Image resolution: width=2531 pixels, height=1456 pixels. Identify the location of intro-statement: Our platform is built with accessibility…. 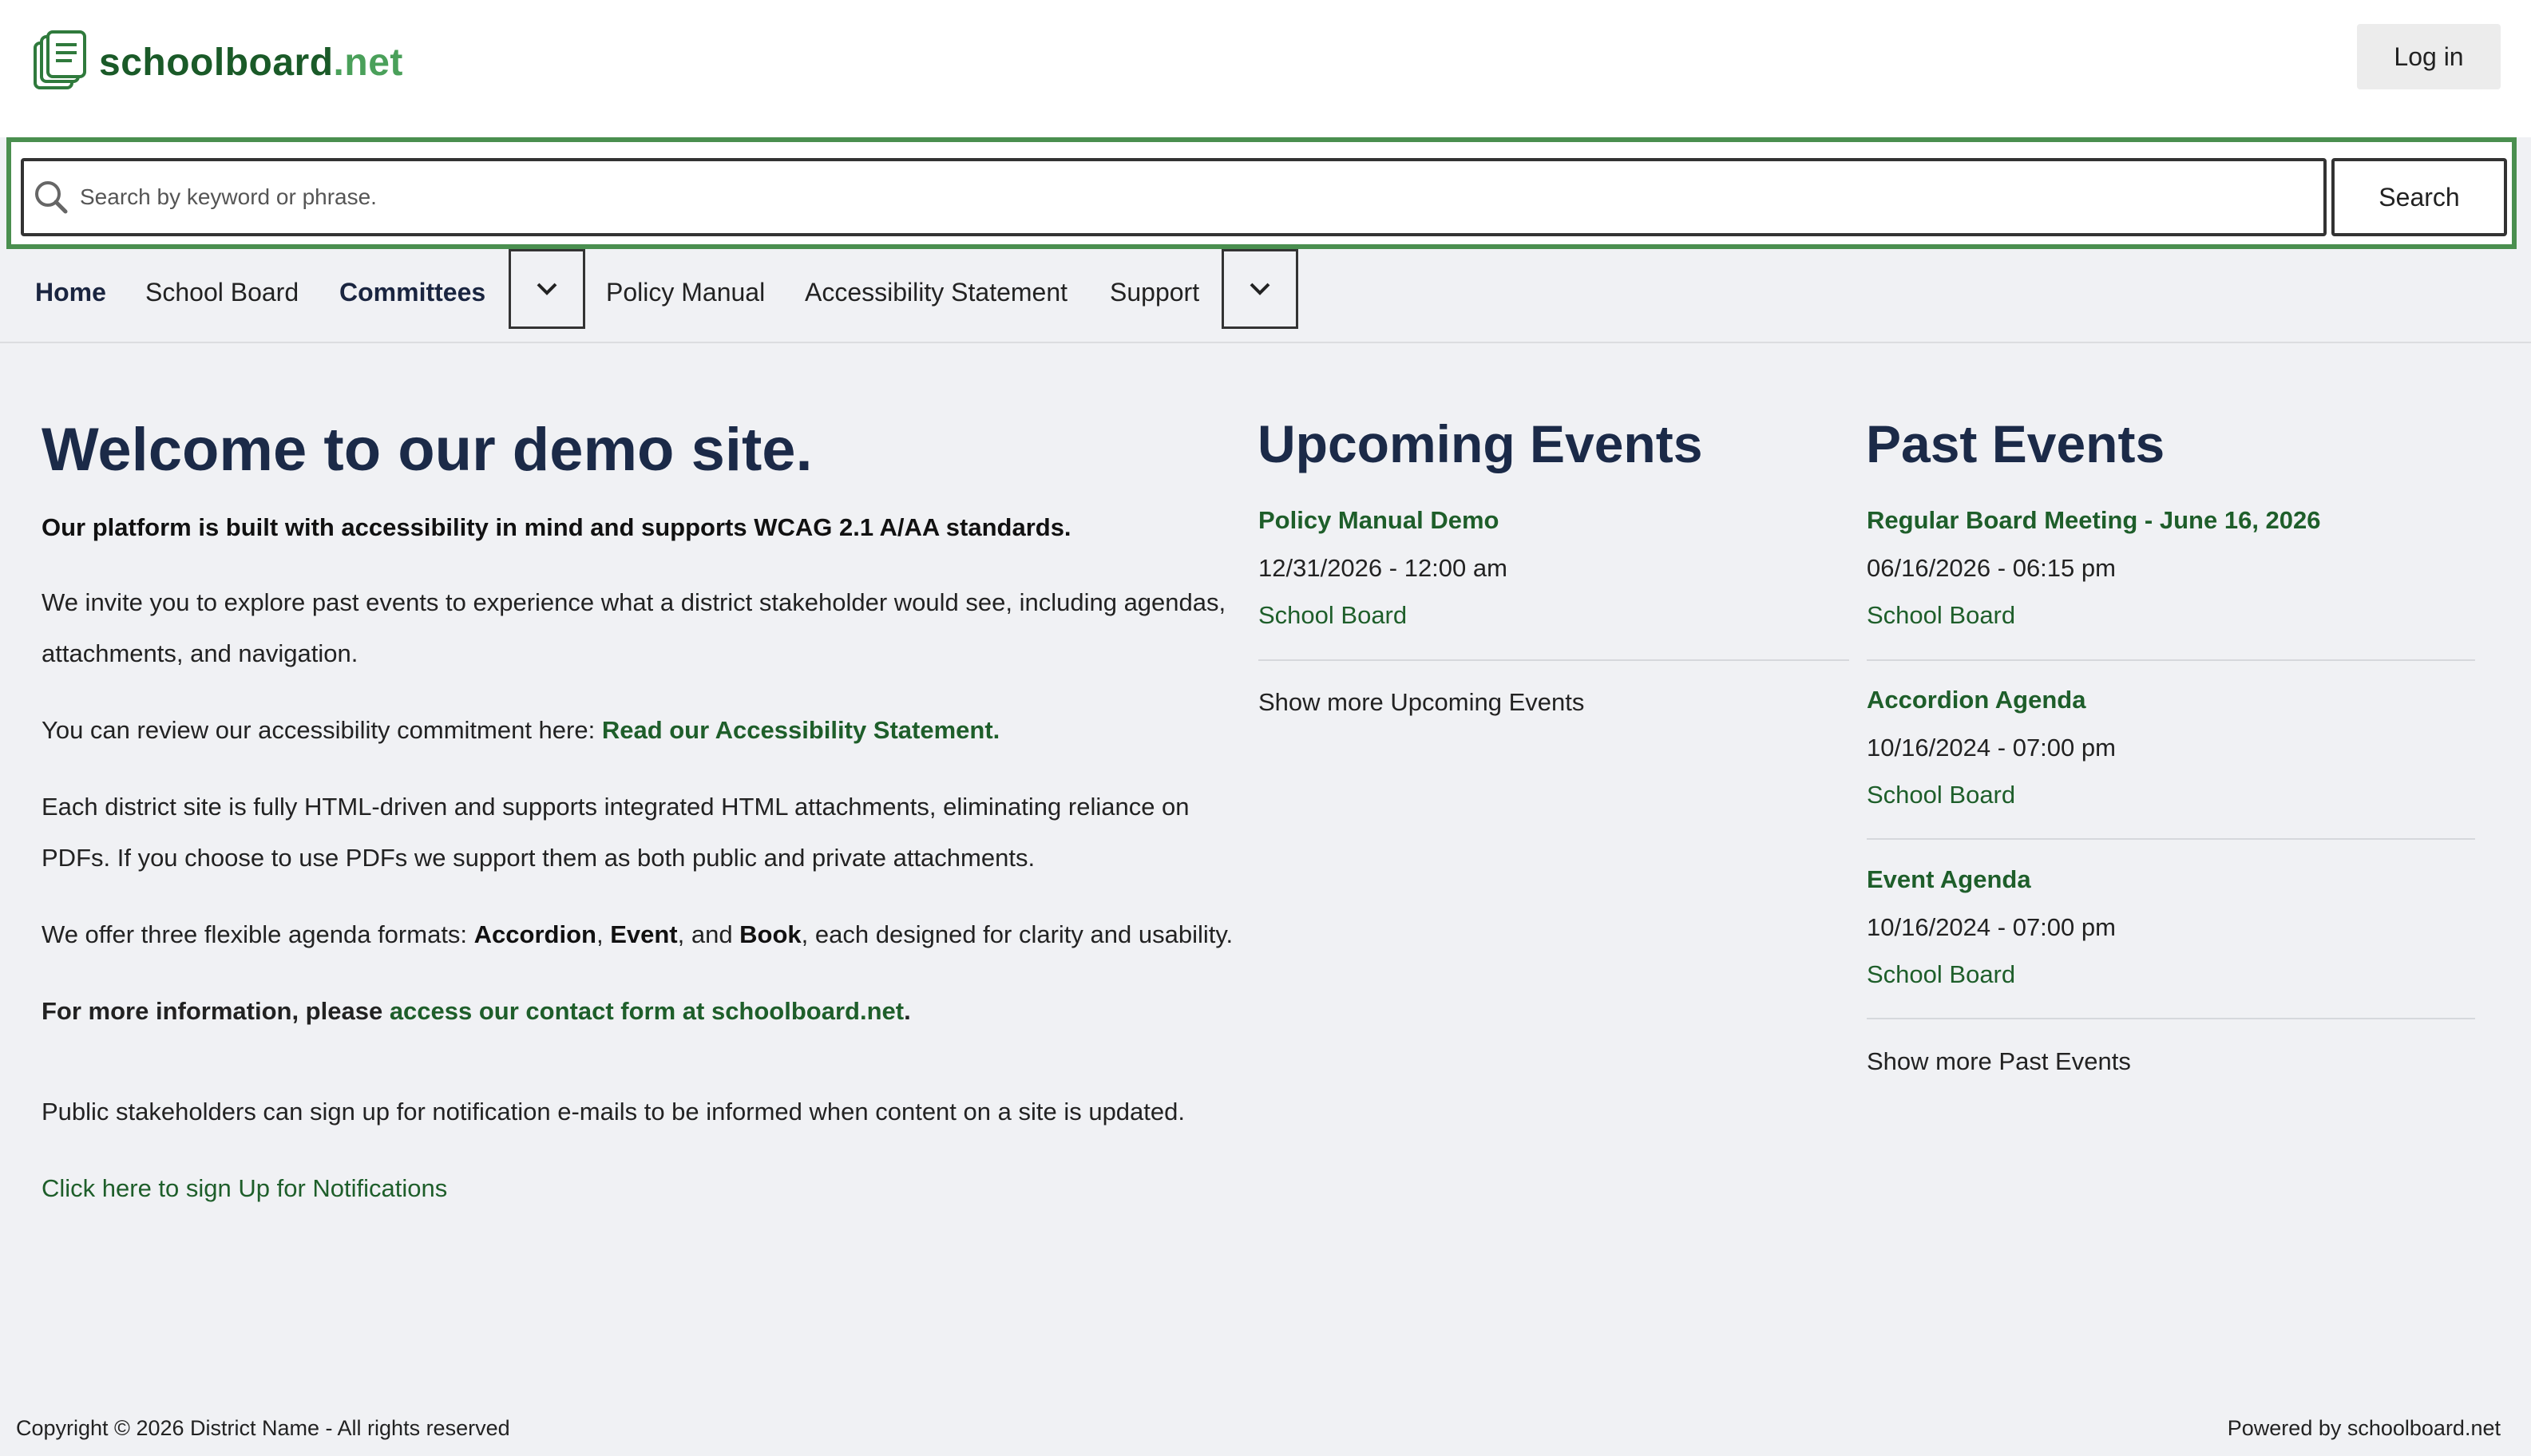
(556, 527).